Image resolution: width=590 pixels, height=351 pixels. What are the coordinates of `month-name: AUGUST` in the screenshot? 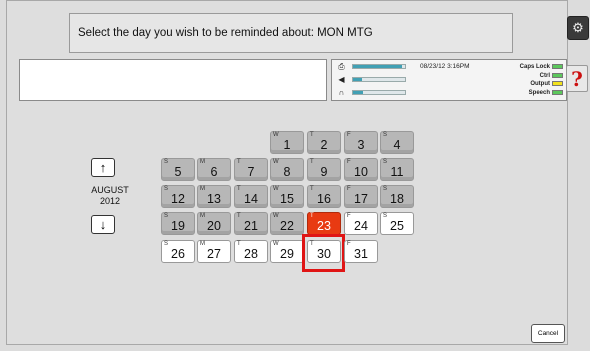 It's located at (110, 190).